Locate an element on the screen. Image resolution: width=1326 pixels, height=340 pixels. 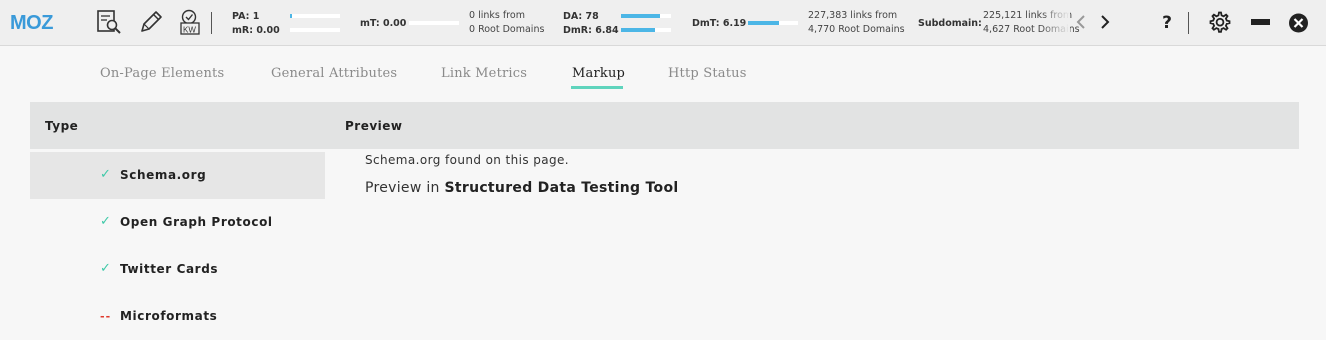
markup-row-twitter-cards: ✓ Twitter Cards is located at coordinates (177, 269).